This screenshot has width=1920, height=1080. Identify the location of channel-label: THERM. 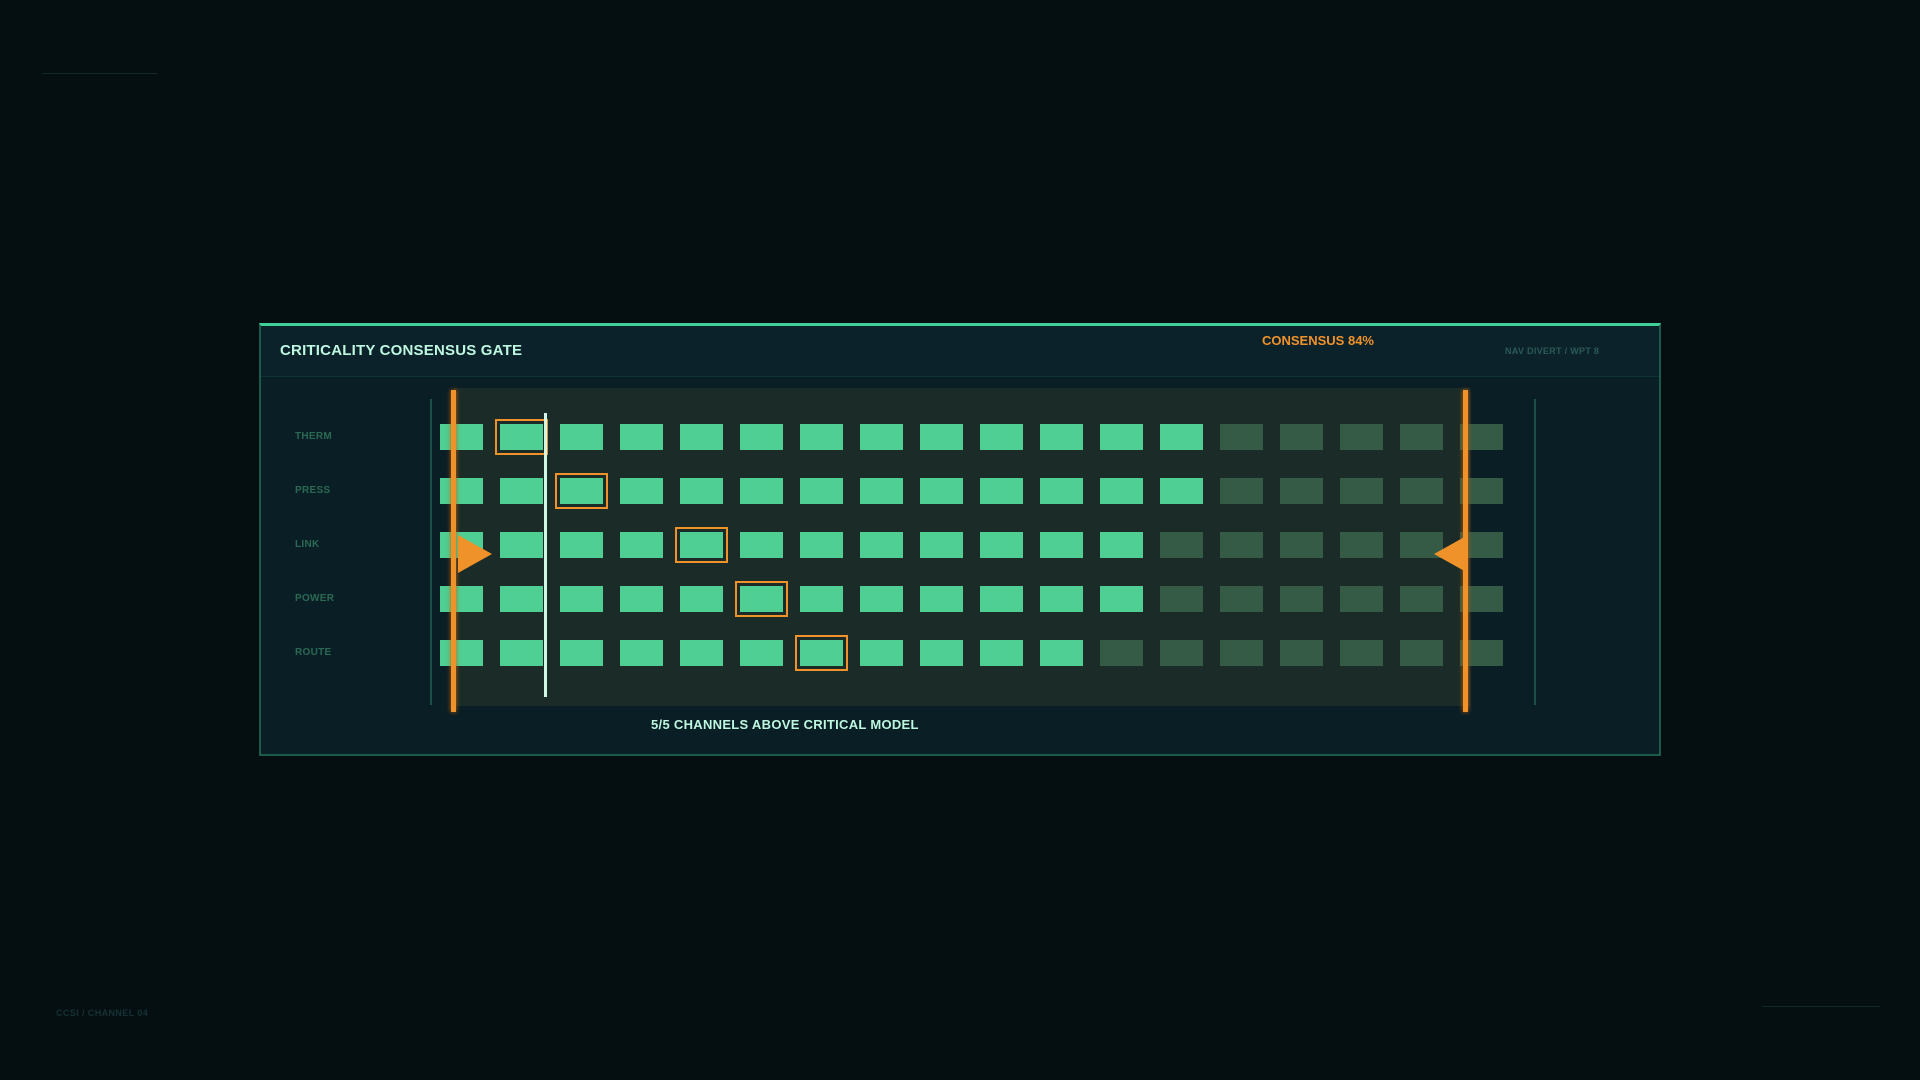
(314, 436).